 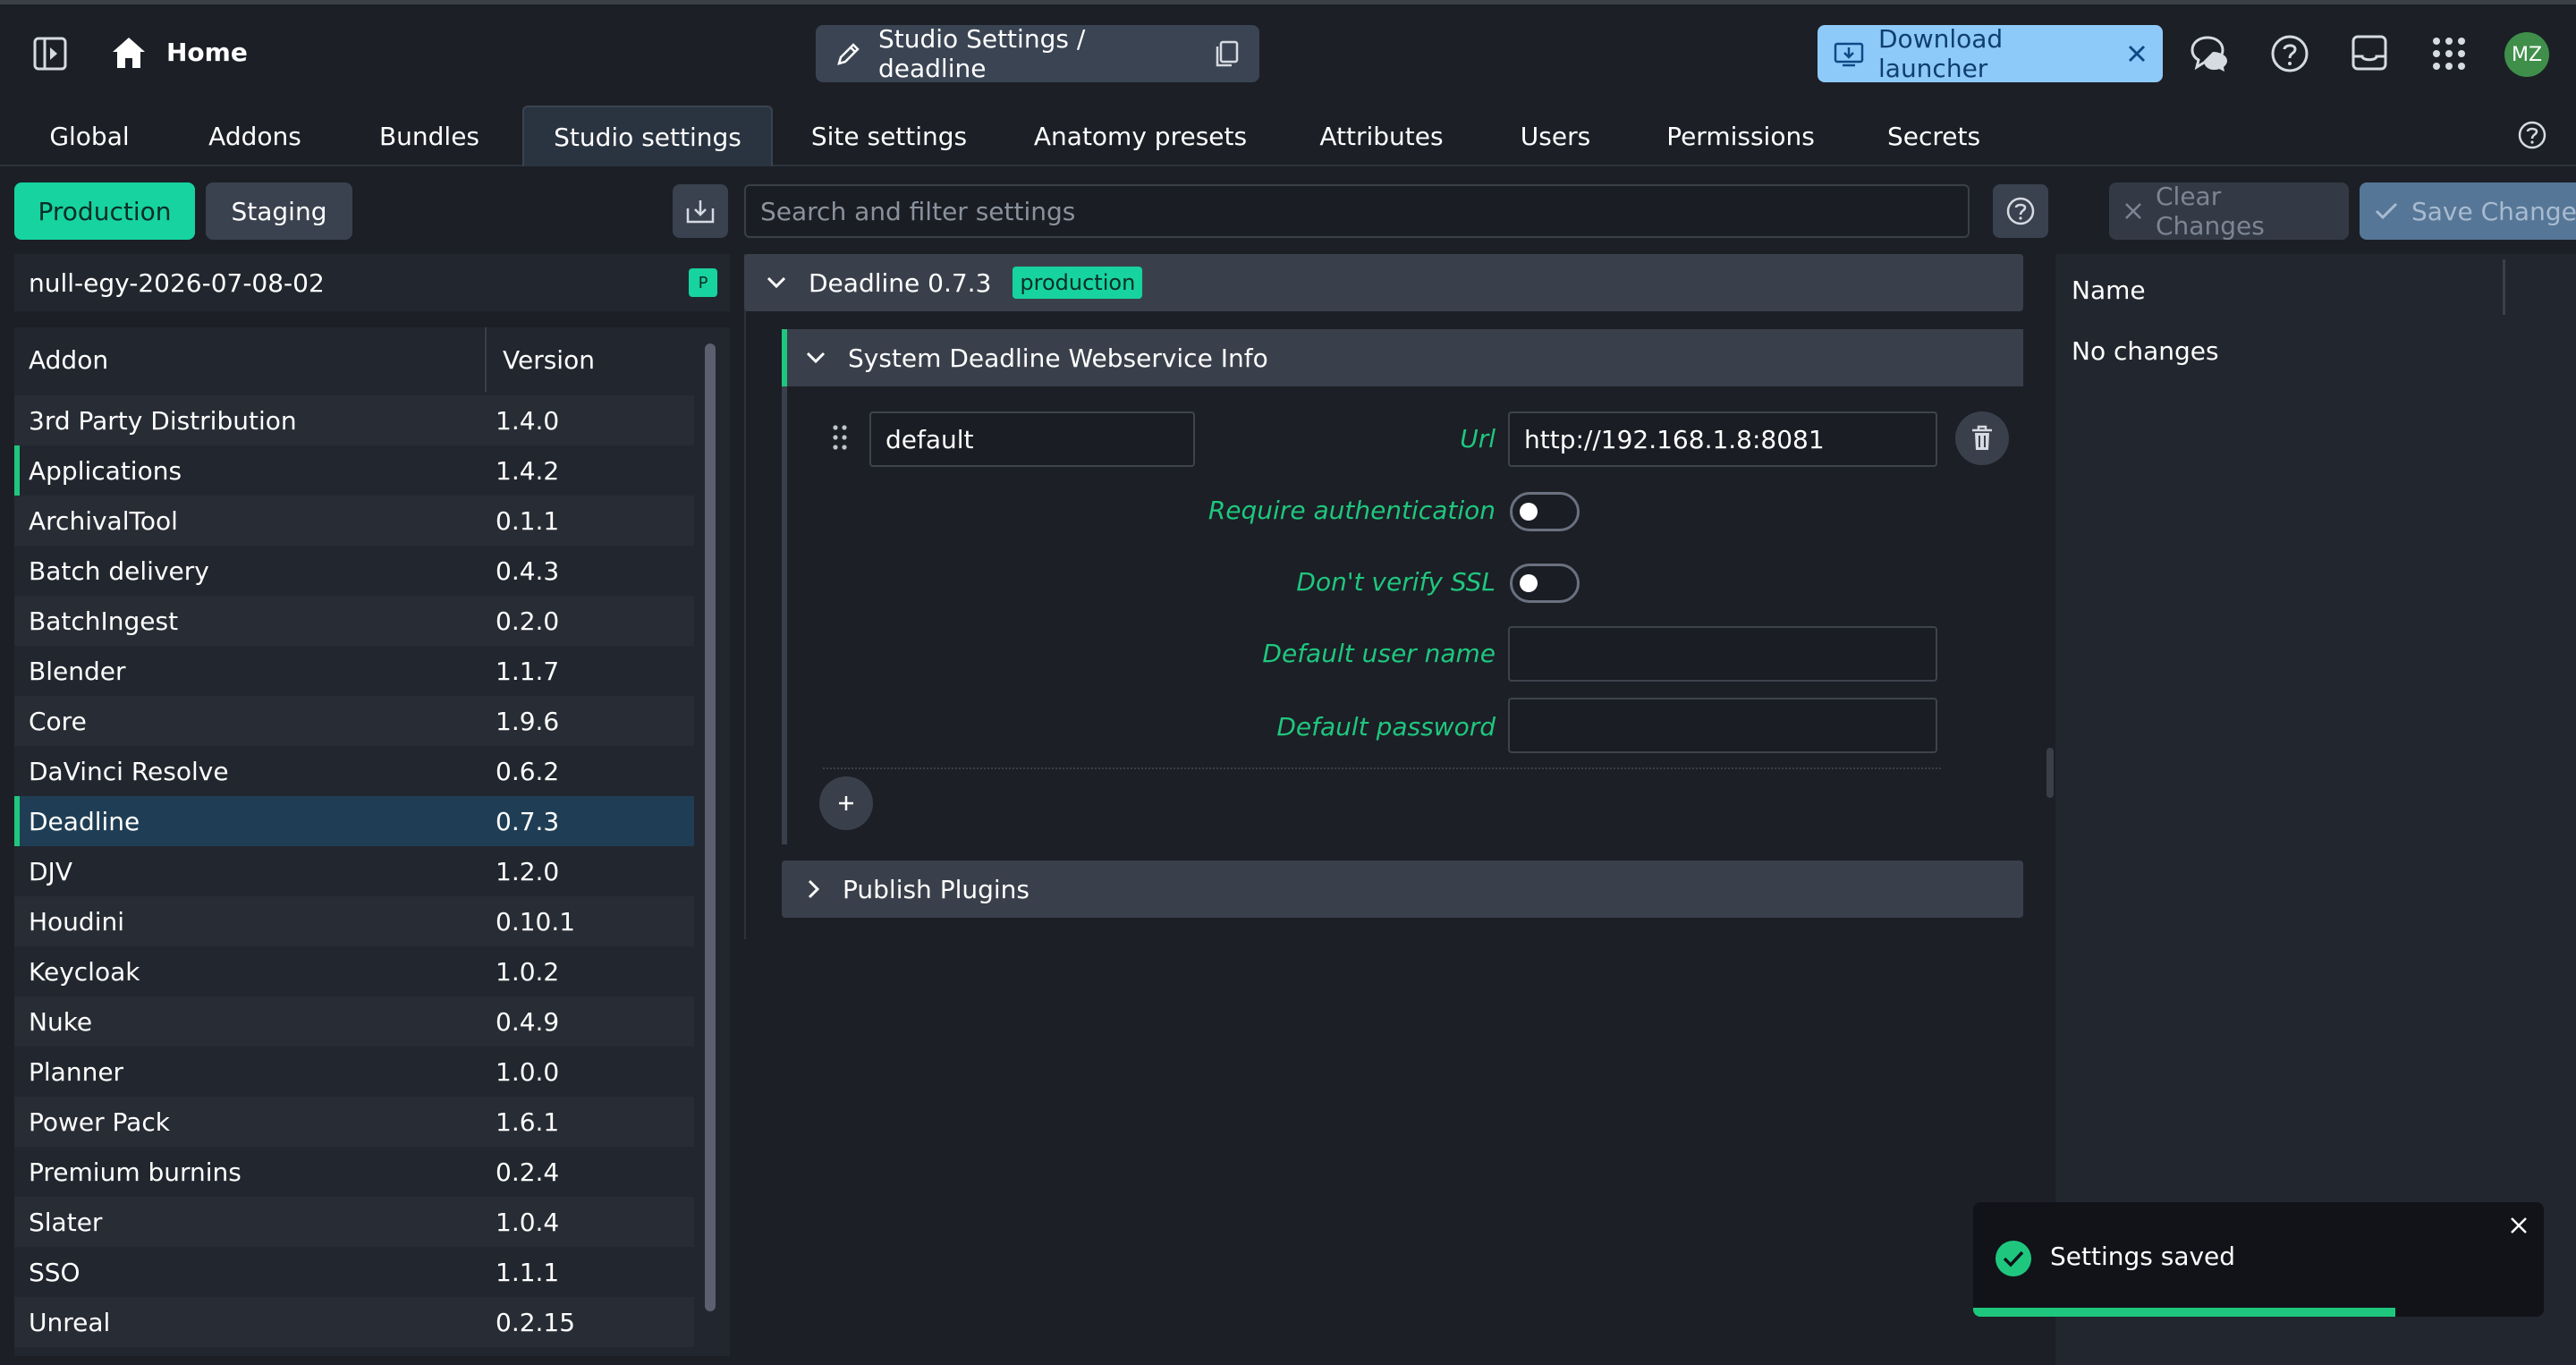 I want to click on addon-version: 0.4.9, so click(x=528, y=1021).